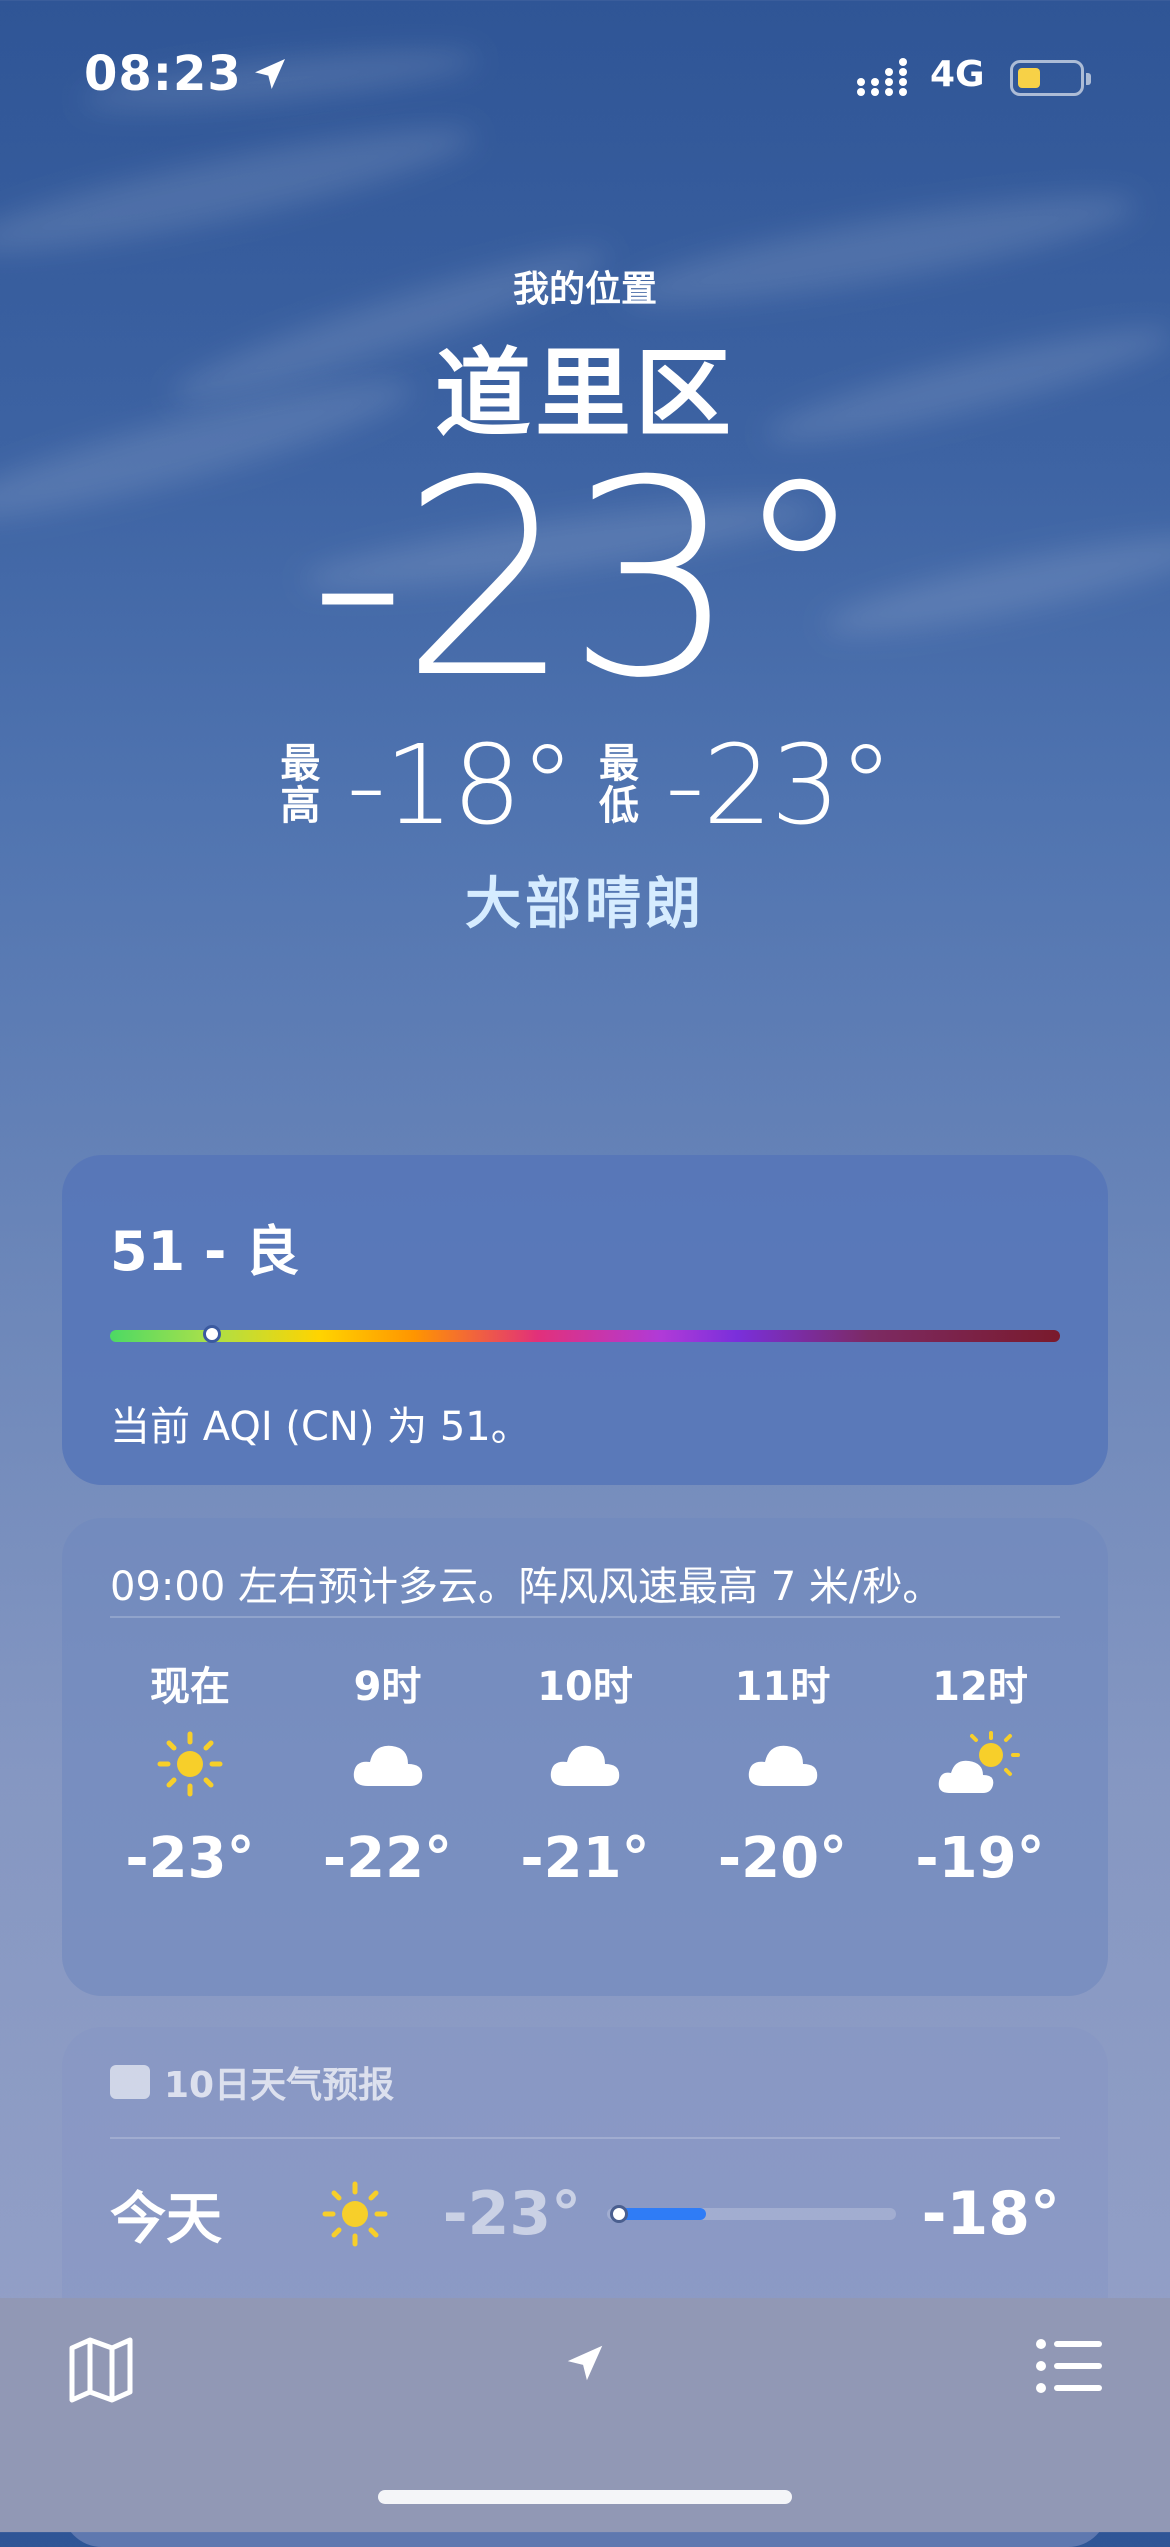  What do you see at coordinates (279, 2085) in the screenshot?
I see `ten-day-title: 10日天气预报` at bounding box center [279, 2085].